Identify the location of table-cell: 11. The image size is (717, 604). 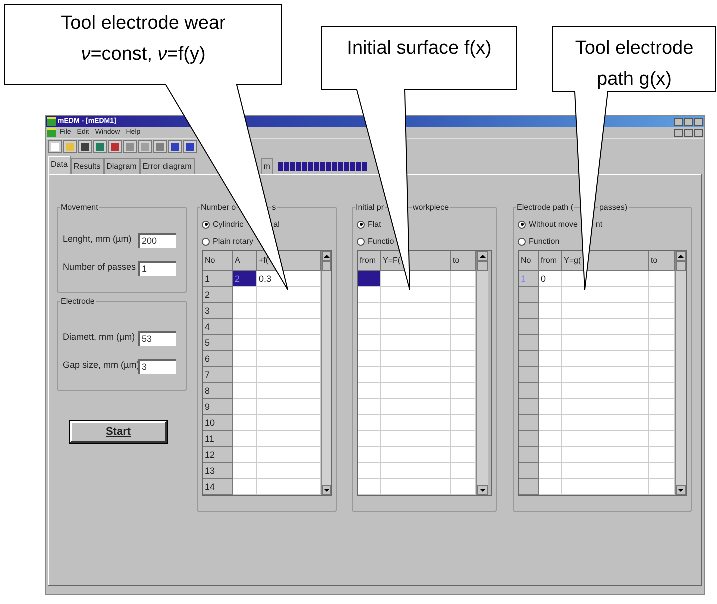
(218, 439).